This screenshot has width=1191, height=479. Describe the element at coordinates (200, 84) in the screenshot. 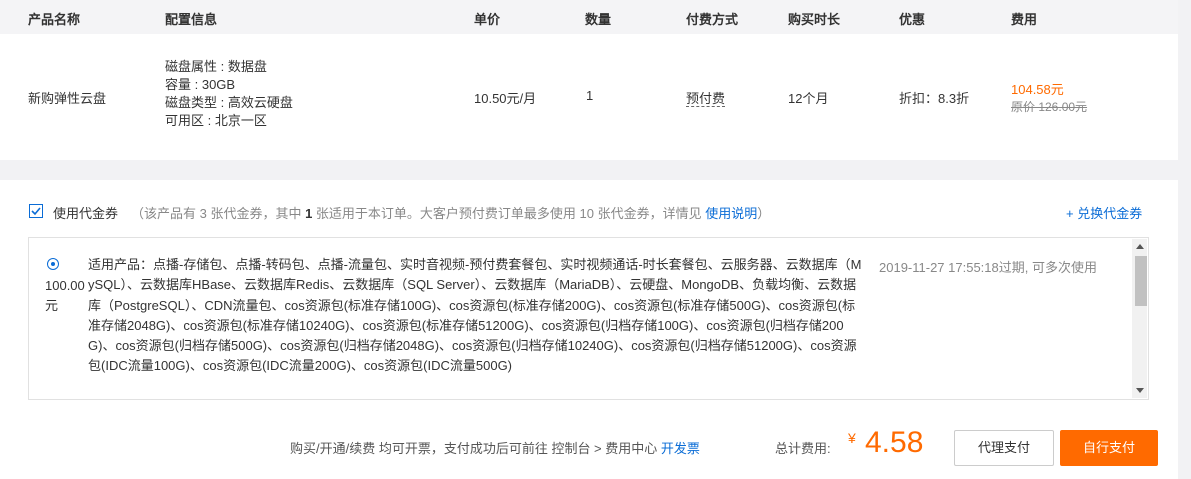

I see `config-capacity: 容量 : 30GB` at that location.